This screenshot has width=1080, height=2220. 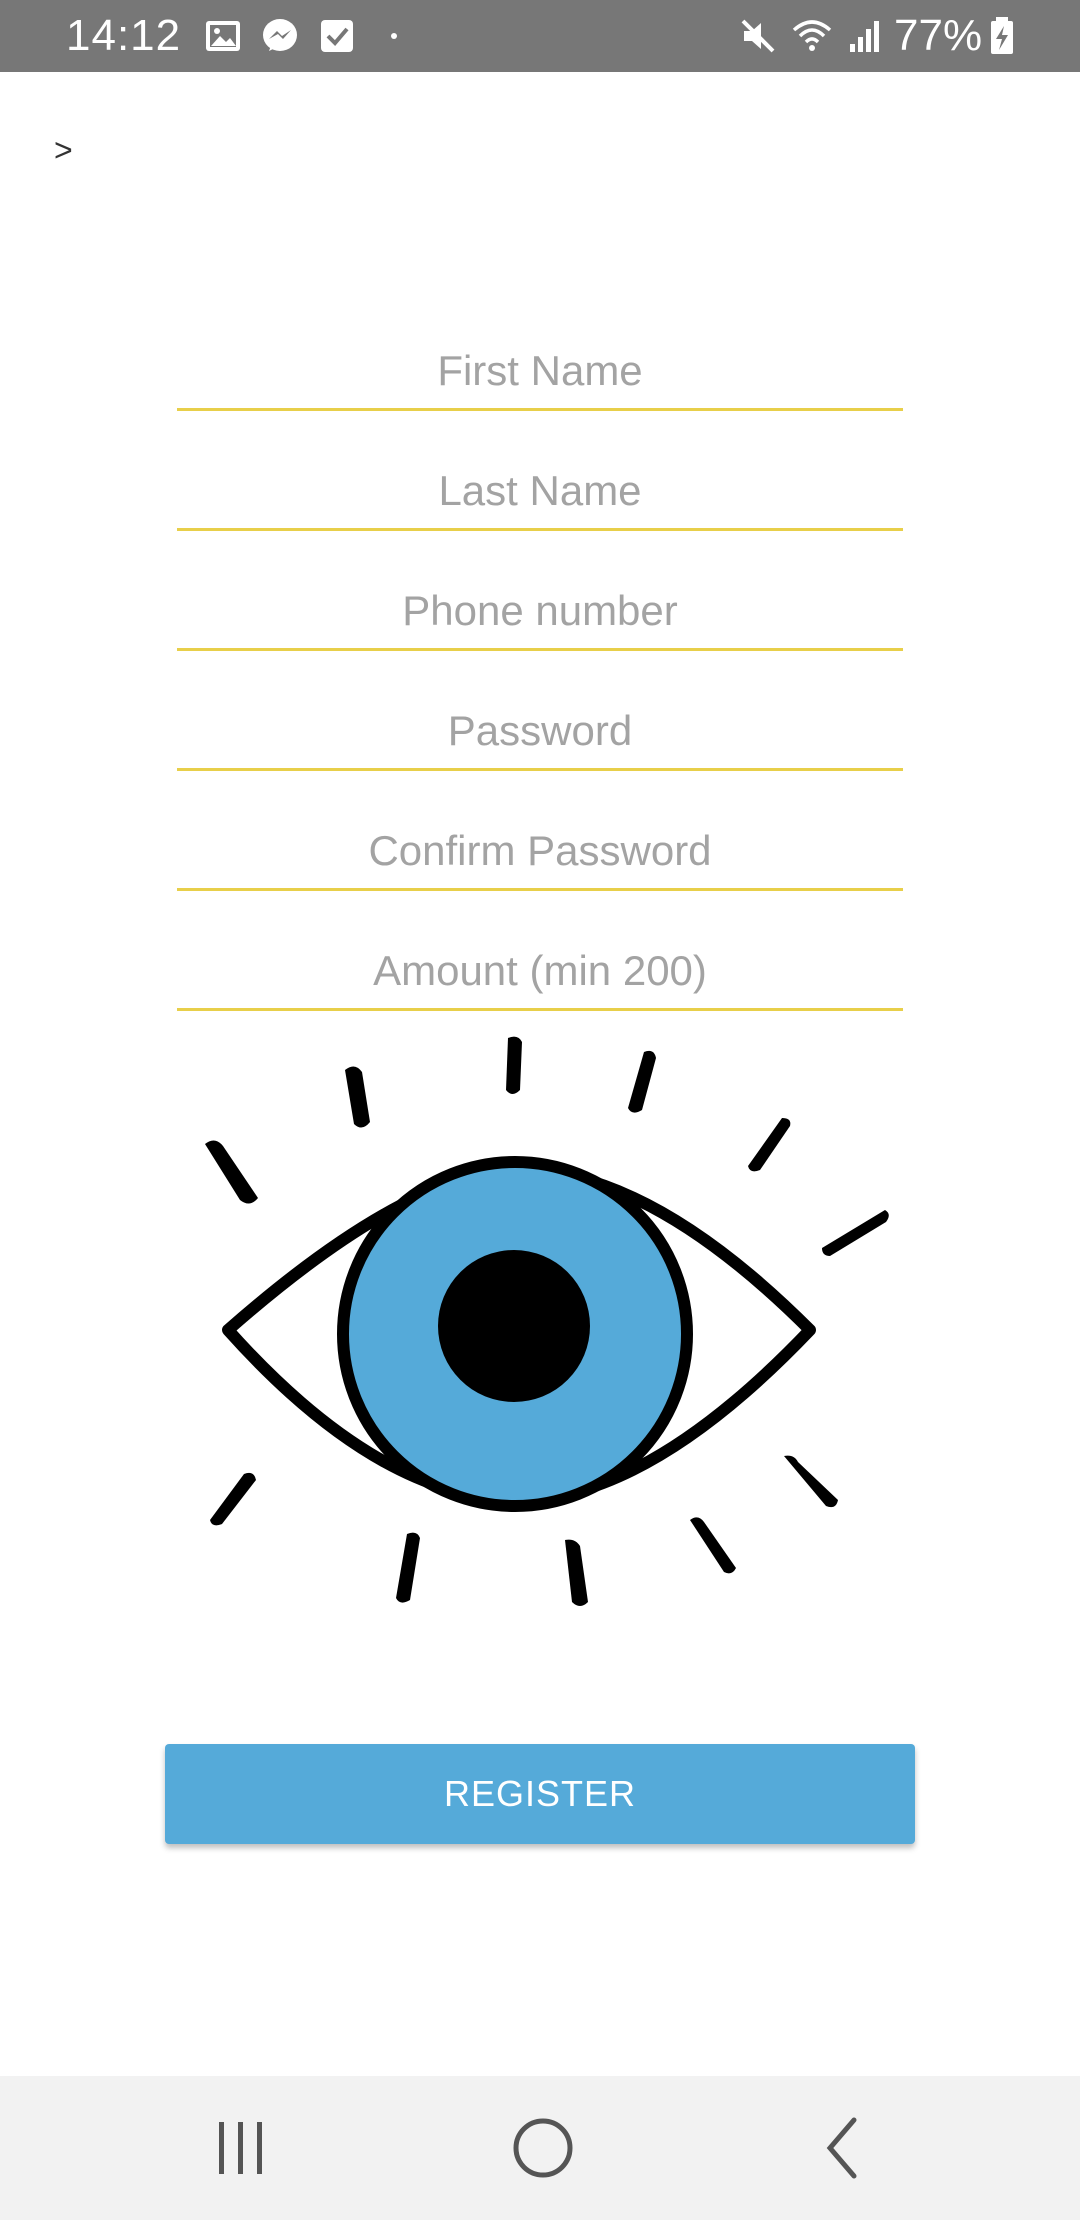 I want to click on status-time: 14:12, so click(x=124, y=35).